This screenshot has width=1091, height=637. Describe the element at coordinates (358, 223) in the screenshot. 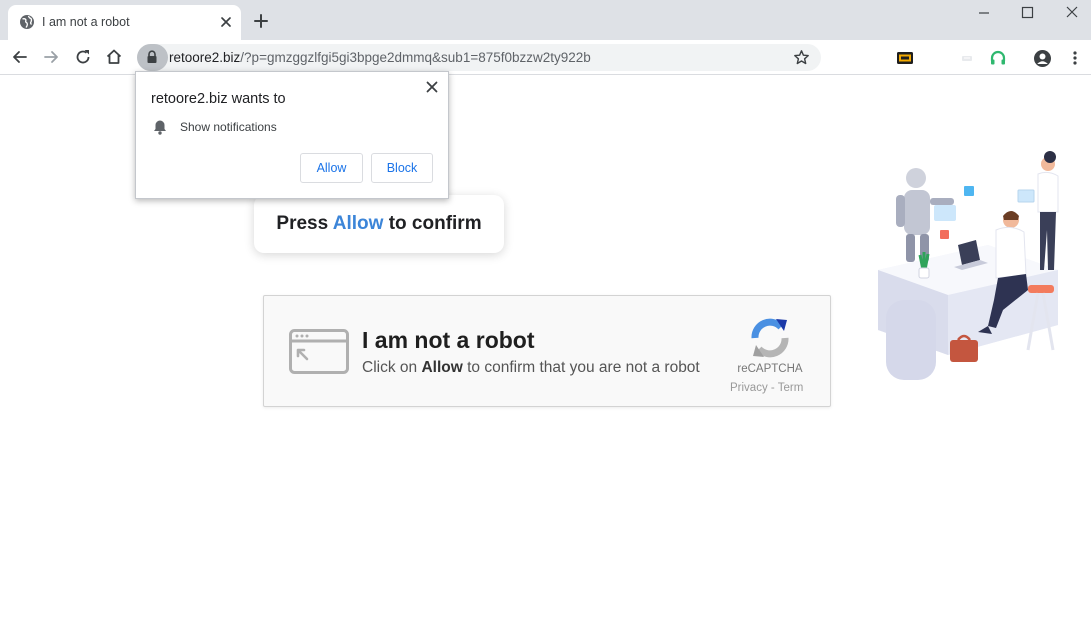

I see `press-highlight: Allow` at that location.